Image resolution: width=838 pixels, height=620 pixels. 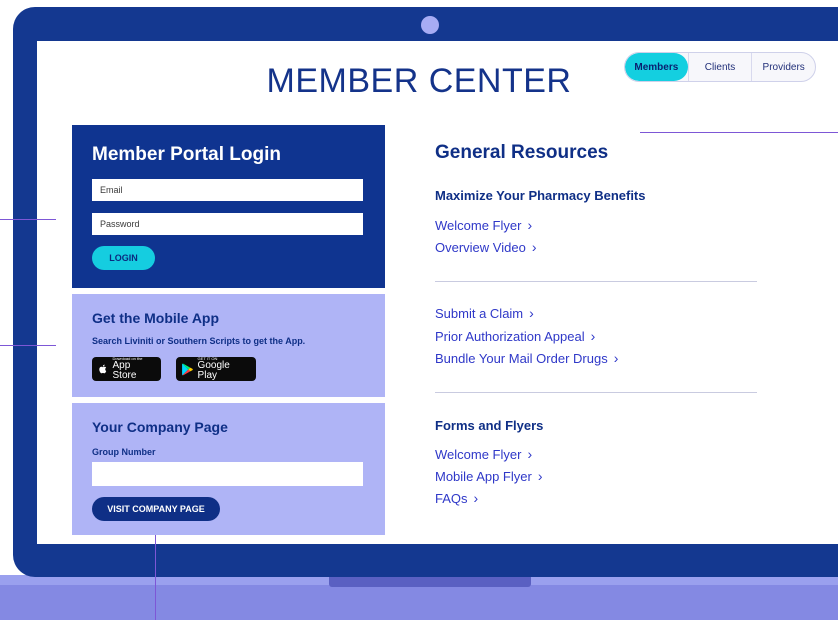 What do you see at coordinates (227, 224) in the screenshot?
I see `password-field` at bounding box center [227, 224].